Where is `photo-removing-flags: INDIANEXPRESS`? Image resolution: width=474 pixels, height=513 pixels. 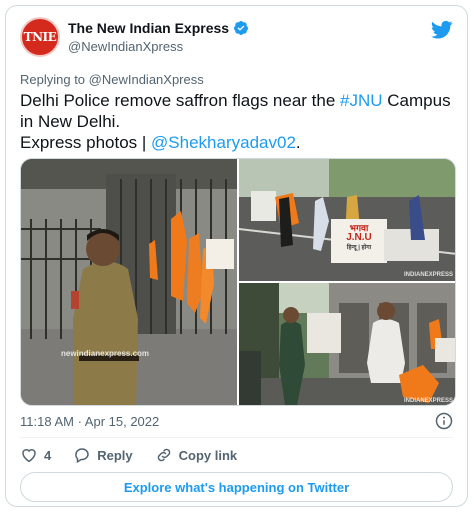 photo-removing-flags: INDIANEXPRESS is located at coordinates (347, 344).